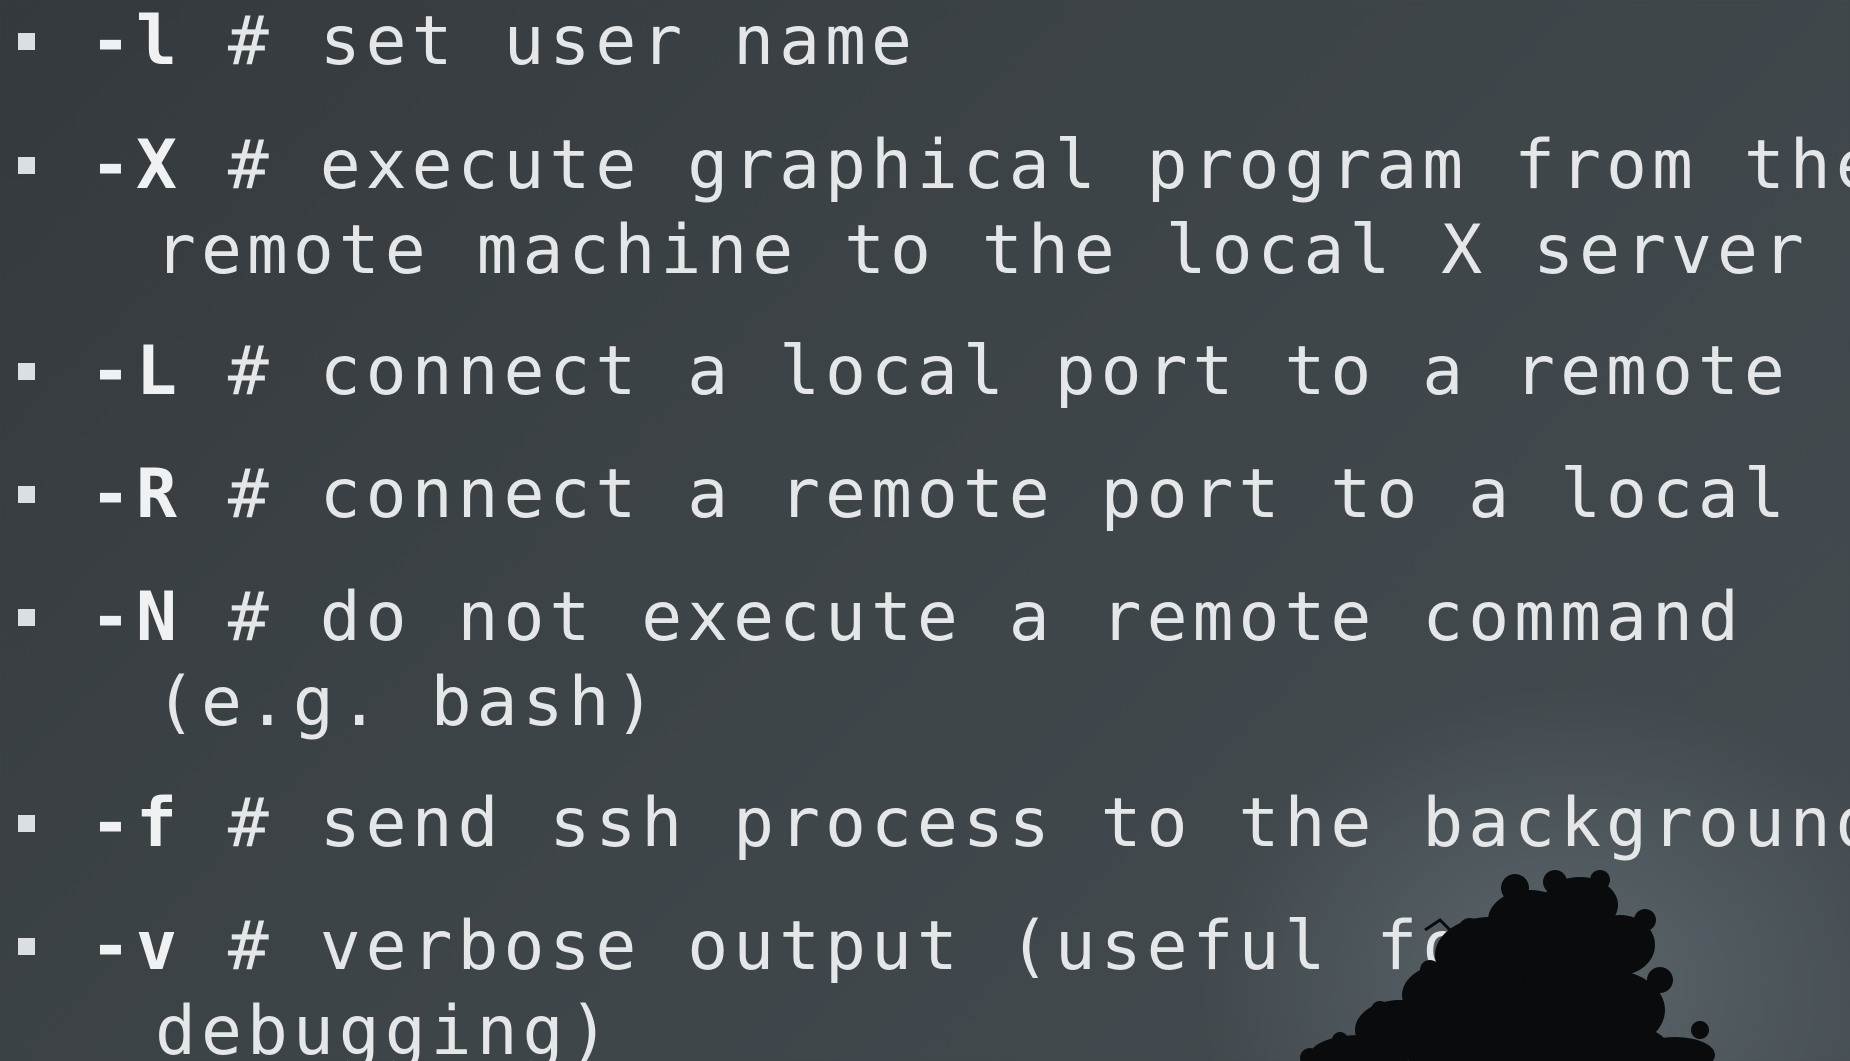 Image resolution: width=1850 pixels, height=1061 pixels. What do you see at coordinates (985, 494) in the screenshot?
I see `item-description: # connect a remote port to a local` at bounding box center [985, 494].